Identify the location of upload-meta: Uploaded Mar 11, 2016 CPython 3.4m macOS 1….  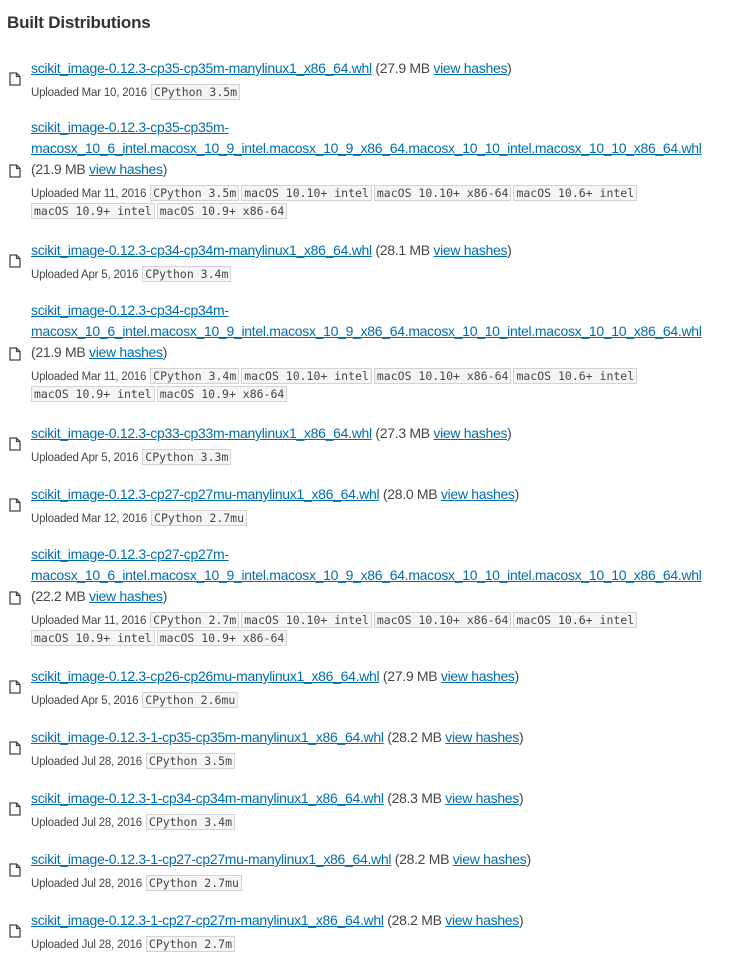
(378, 386).